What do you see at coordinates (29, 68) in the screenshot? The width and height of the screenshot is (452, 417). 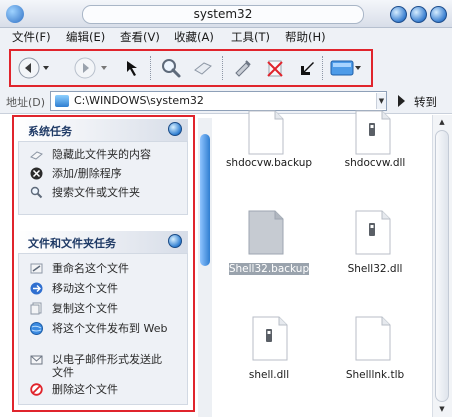 I see `back-arrow-icon` at bounding box center [29, 68].